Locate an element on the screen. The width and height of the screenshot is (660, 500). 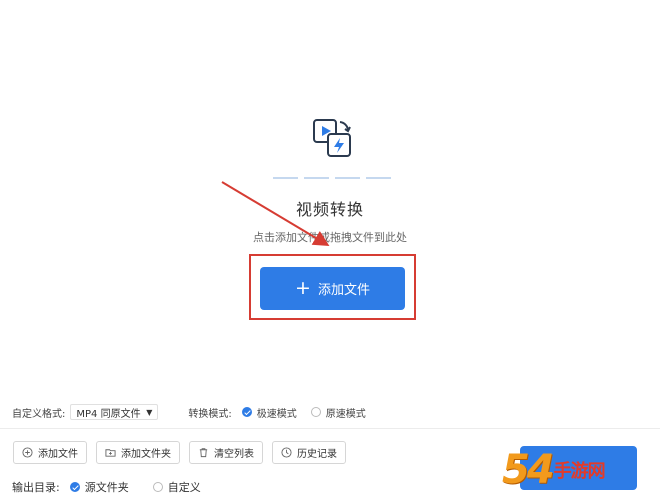
toolbar: 添加文件 添加文件夹 清空列表 历史记录 is located at coordinates (179, 452).